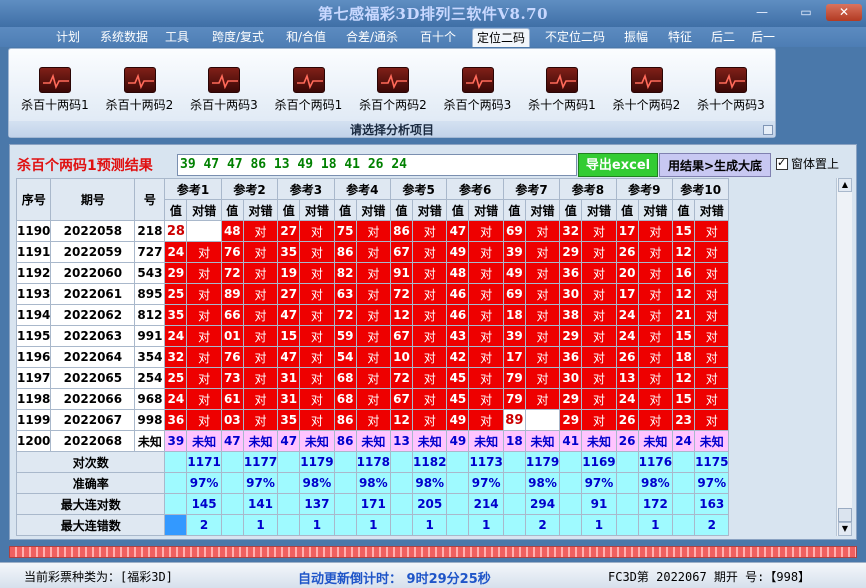 This screenshot has width=866, height=588. Describe the element at coordinates (362, 189) in the screenshot. I see `column-header-ref: 参考4` at that location.